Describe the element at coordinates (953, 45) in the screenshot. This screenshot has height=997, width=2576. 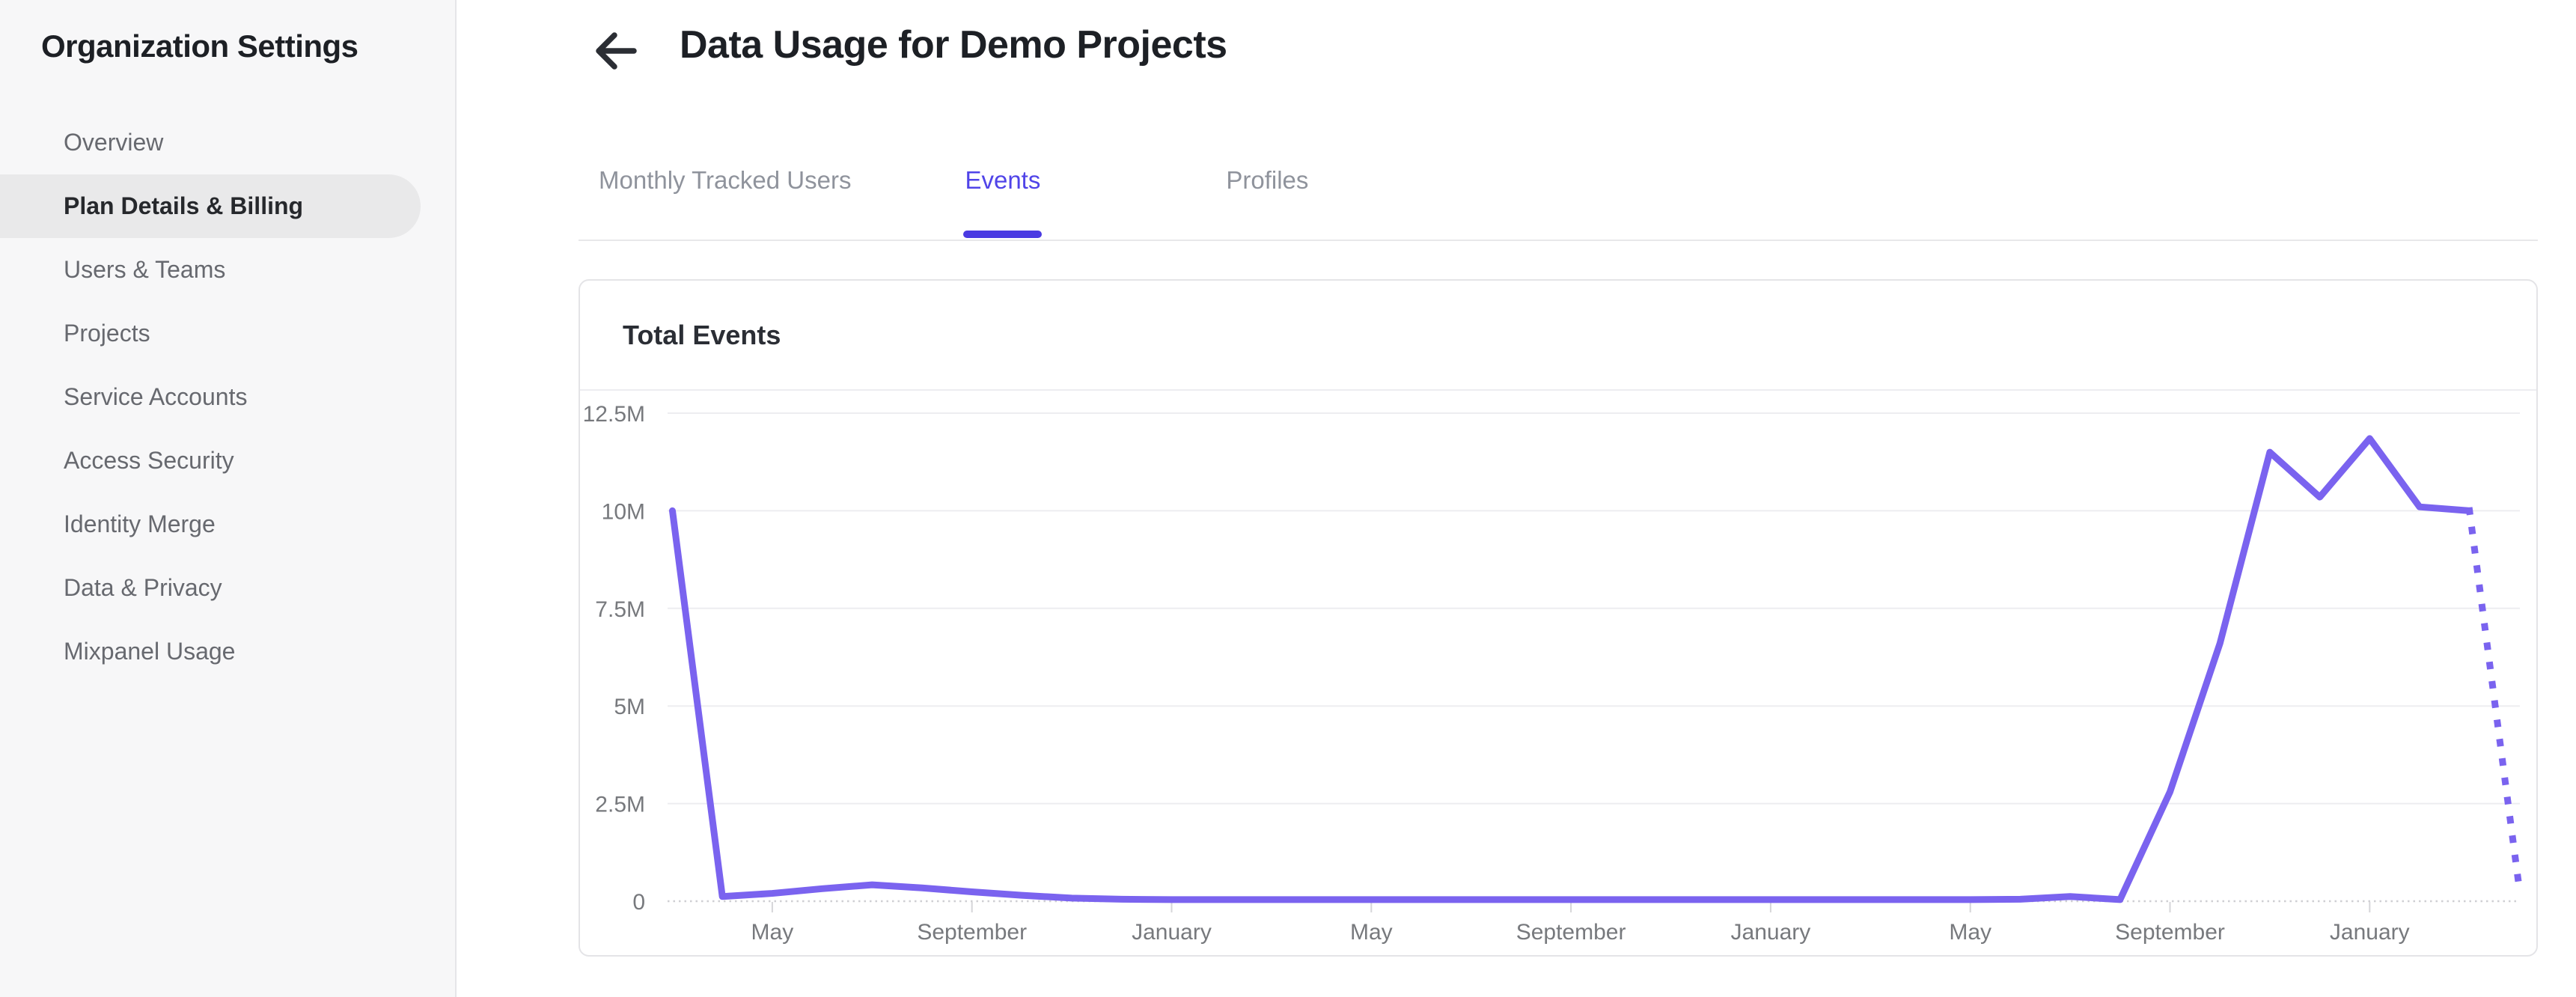
I see `page-title: Data Usage for Demo Projects` at that location.